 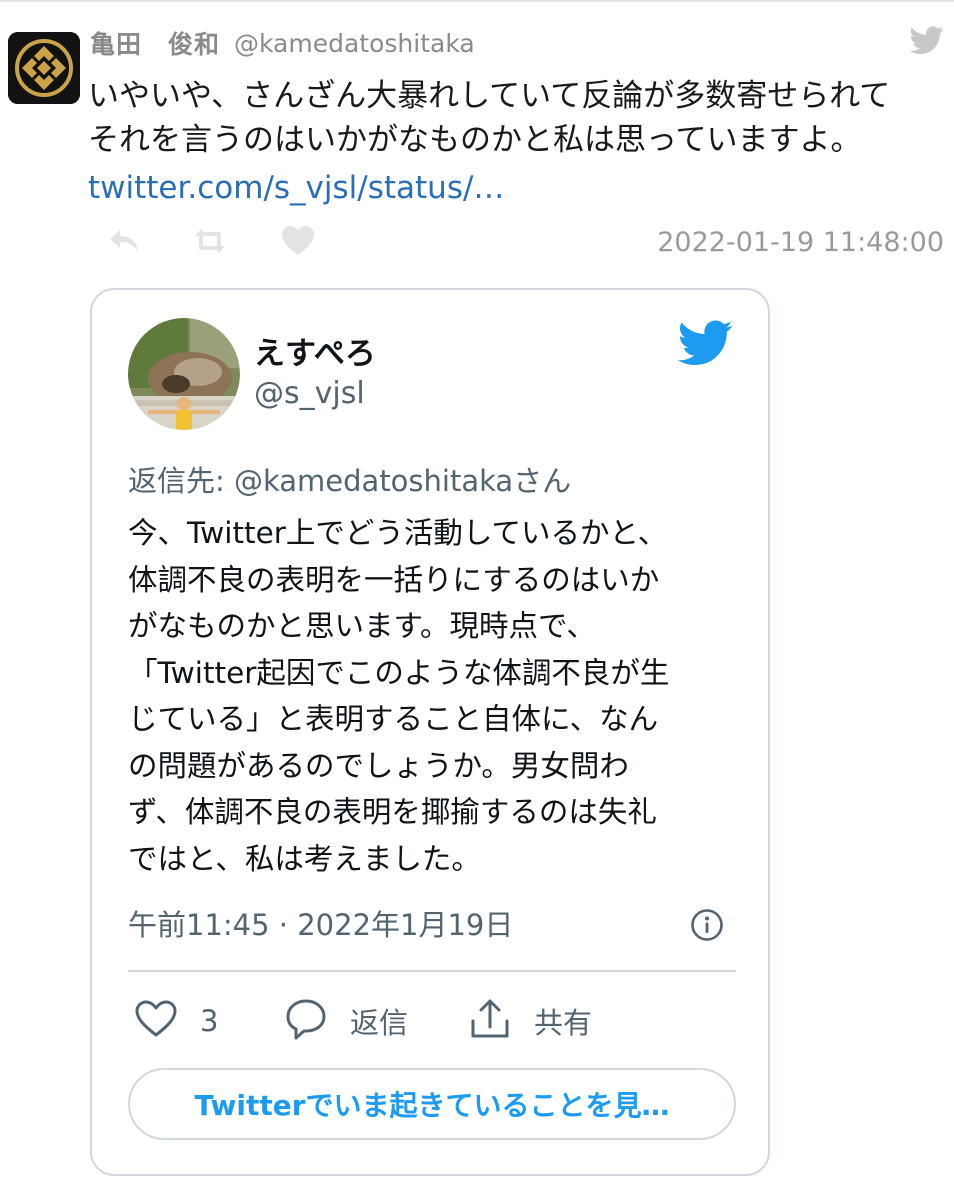 I want to click on share-icon, so click(x=490, y=1021).